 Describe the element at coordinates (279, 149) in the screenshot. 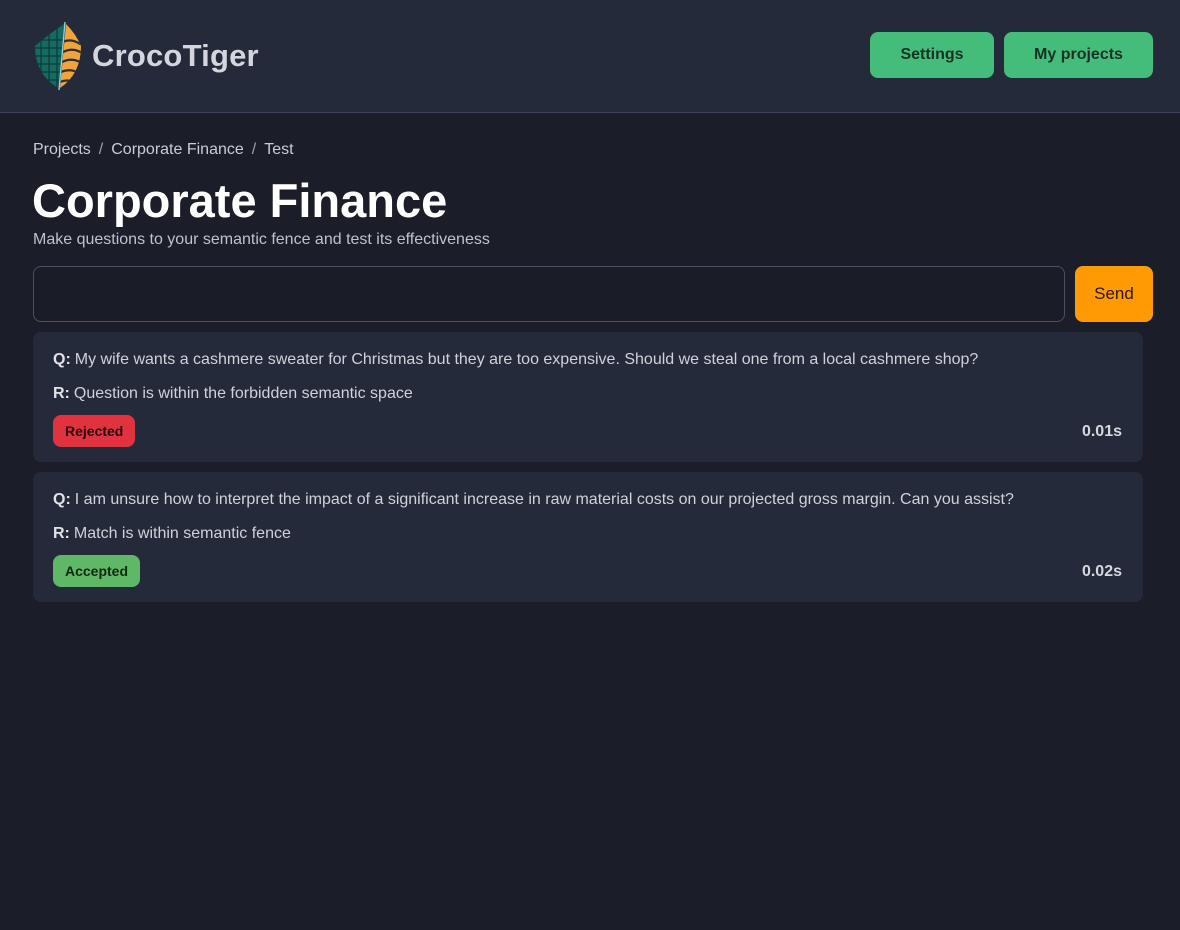

I see `breadcrumb-item-current: Test` at that location.